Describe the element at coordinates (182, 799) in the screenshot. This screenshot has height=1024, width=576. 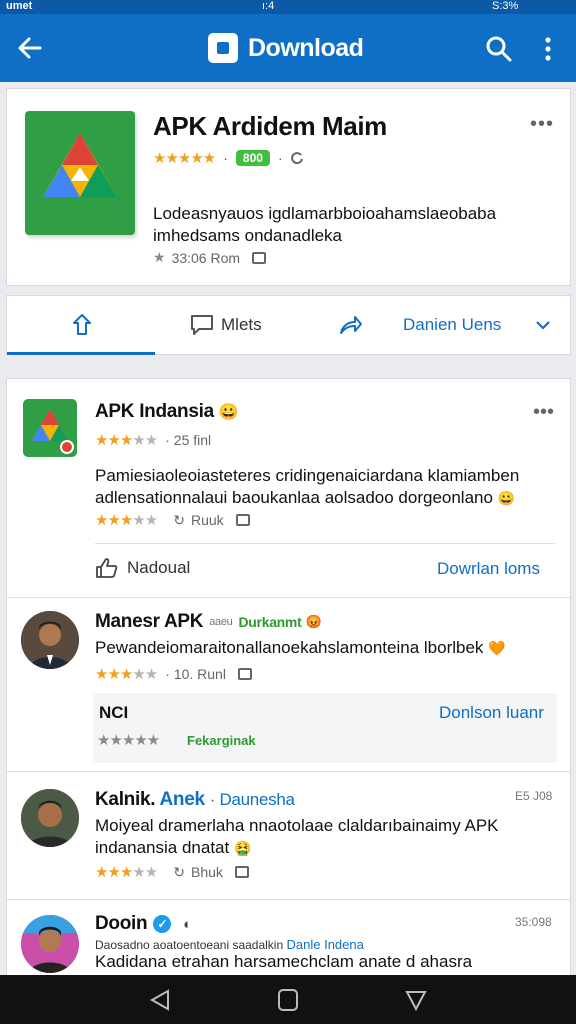
I see `post-author-handle: Anek` at that location.